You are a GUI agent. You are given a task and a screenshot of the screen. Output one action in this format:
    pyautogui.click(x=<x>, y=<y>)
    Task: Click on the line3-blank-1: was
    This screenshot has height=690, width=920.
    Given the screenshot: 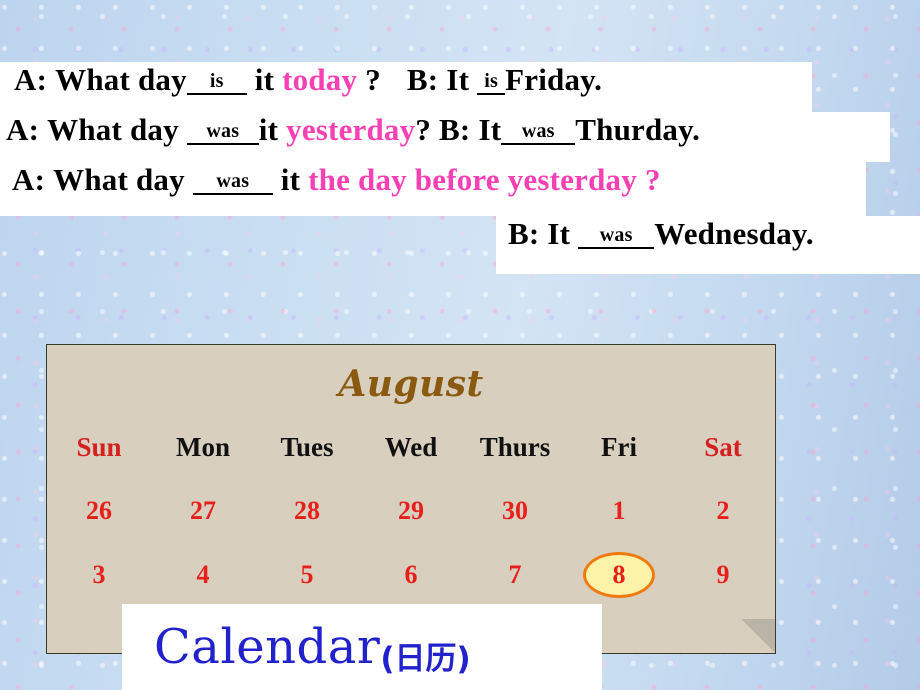 What is the action you would take?
    pyautogui.click(x=232, y=182)
    